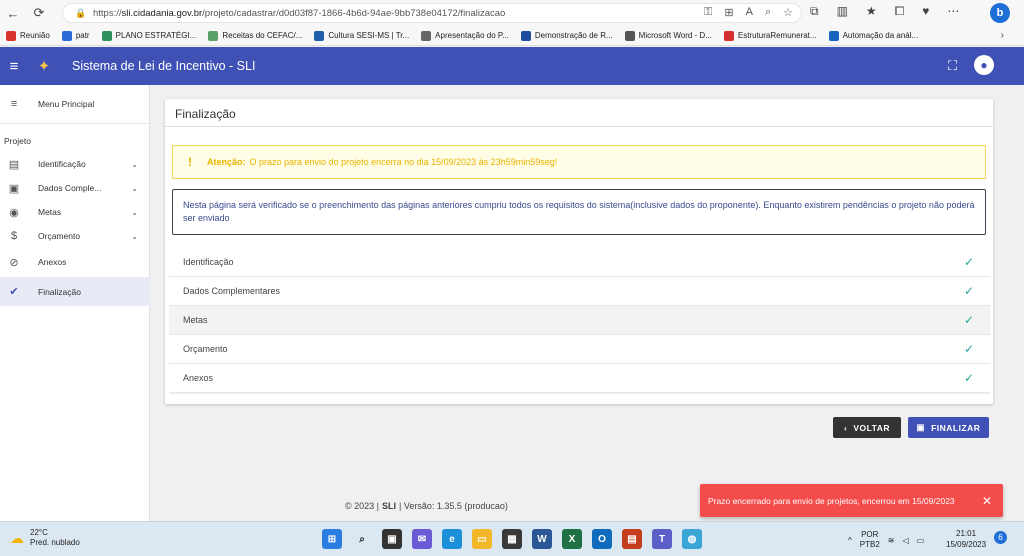  Describe the element at coordinates (692, 539) in the screenshot. I see `globe-icon: ◍` at that location.